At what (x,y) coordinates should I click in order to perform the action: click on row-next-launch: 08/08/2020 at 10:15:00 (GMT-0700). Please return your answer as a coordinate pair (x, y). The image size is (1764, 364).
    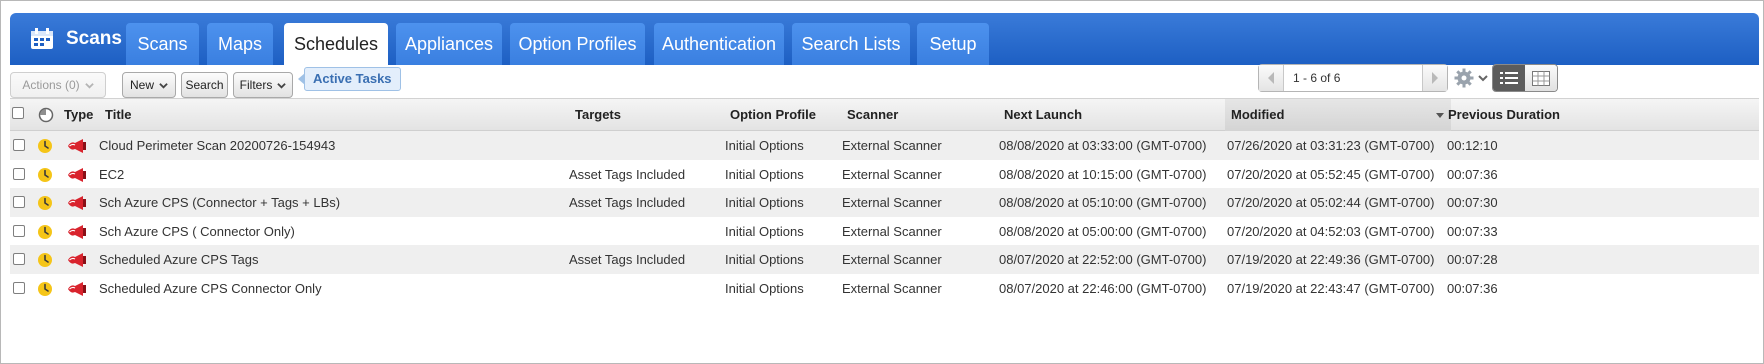
    Looking at the image, I should click on (1103, 174).